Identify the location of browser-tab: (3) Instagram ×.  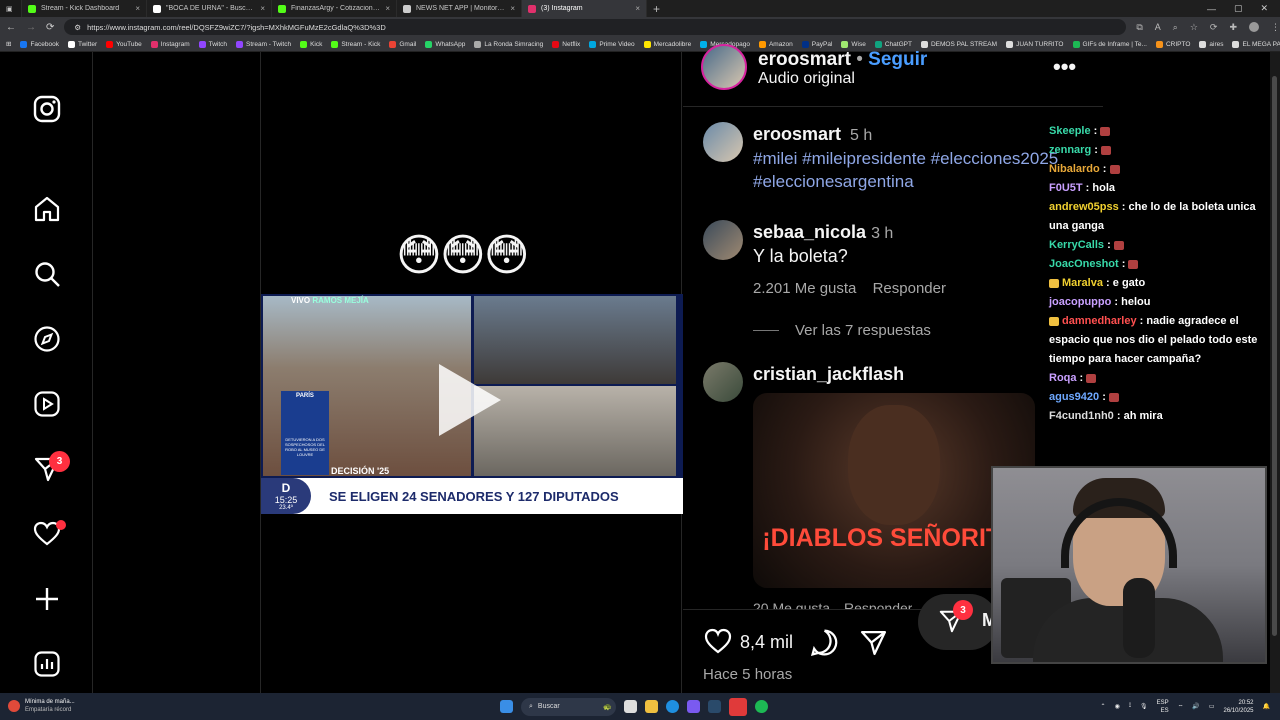
(584, 8).